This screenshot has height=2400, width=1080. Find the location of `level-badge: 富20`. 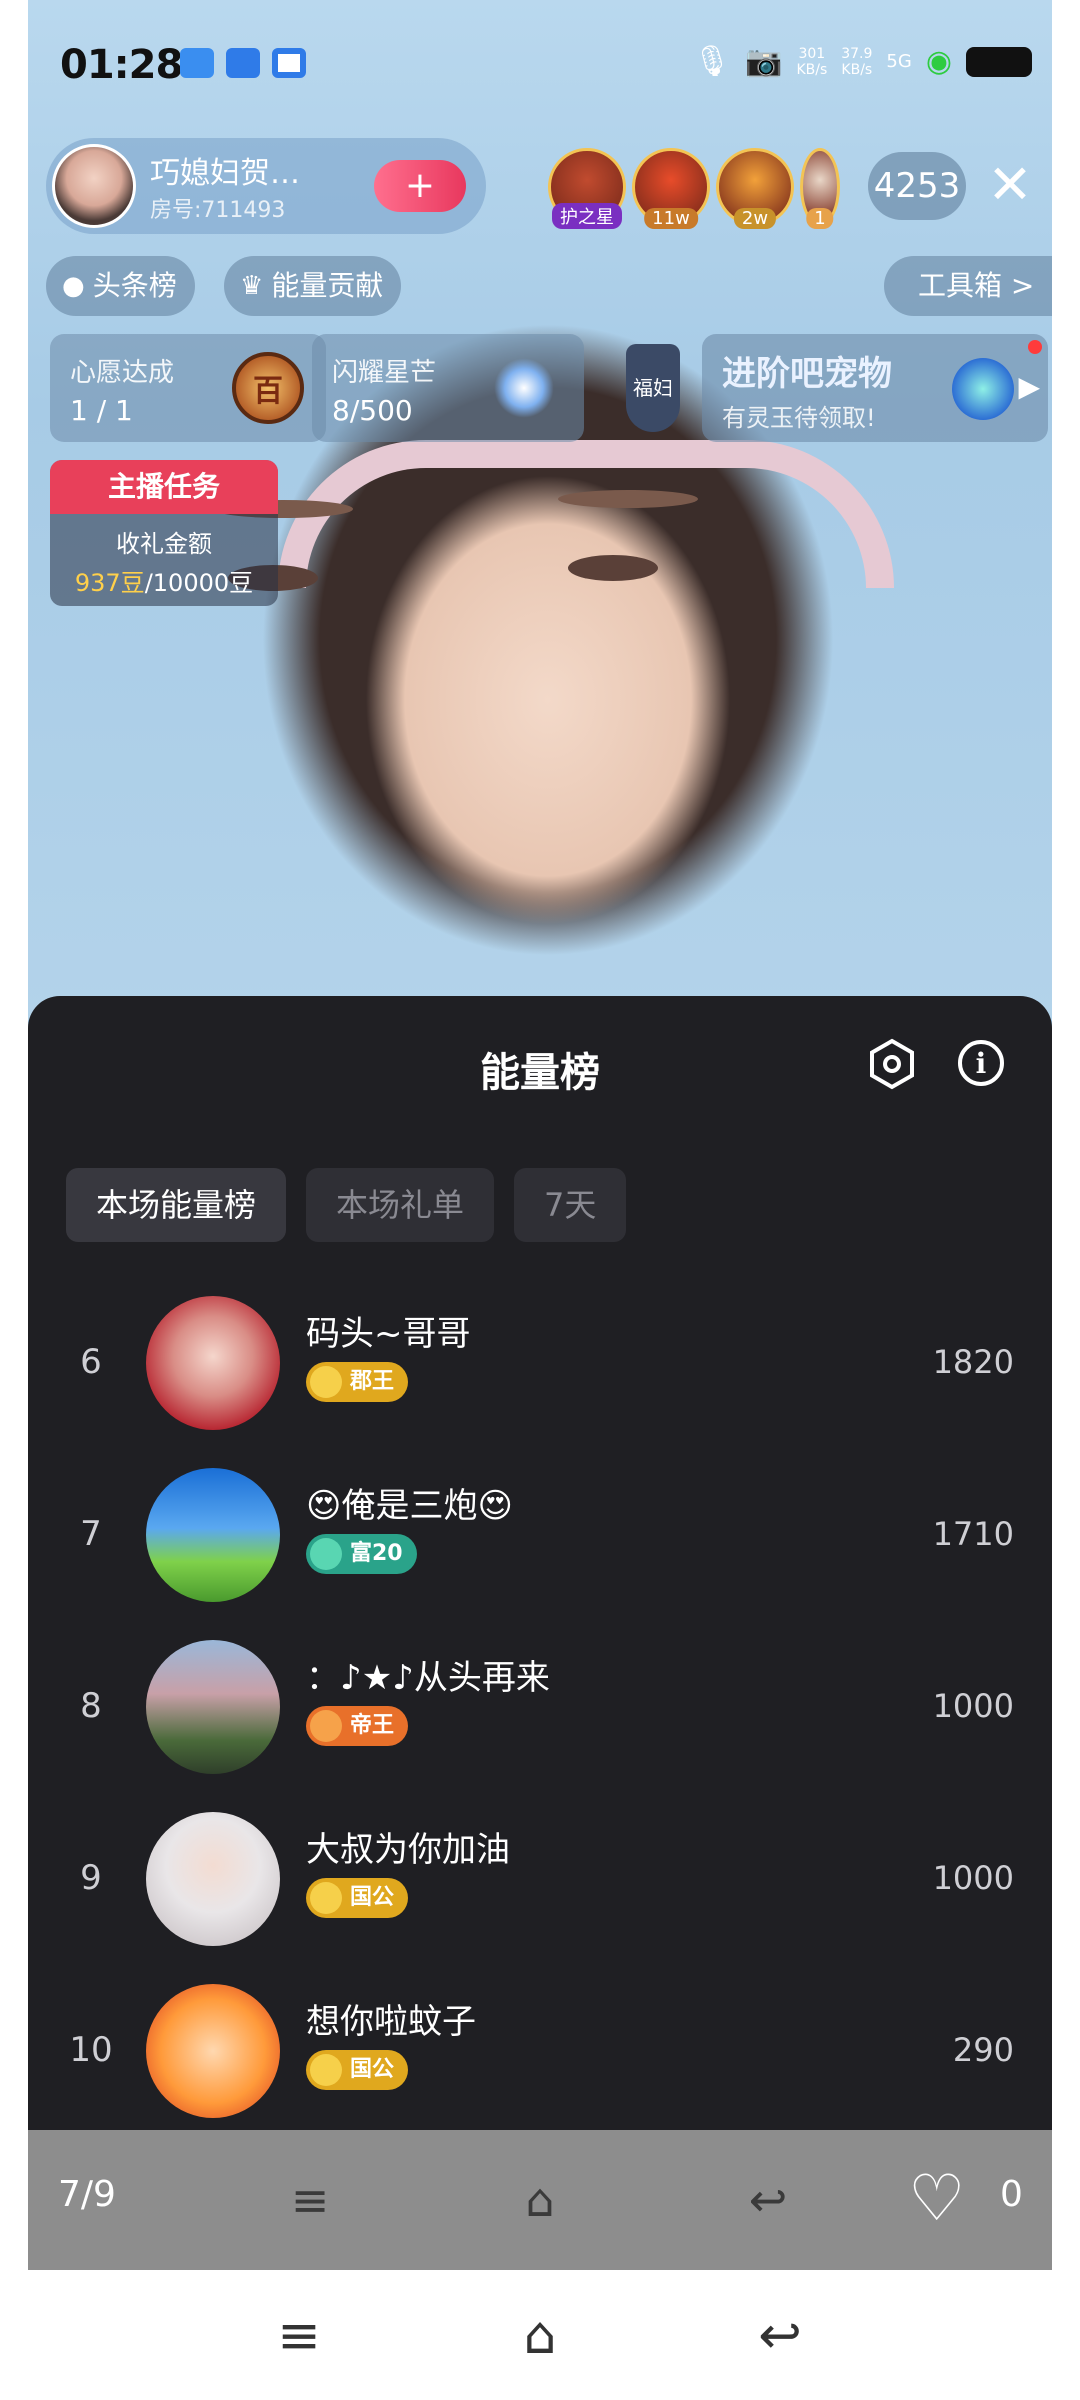

level-badge: 富20 is located at coordinates (361, 1554).